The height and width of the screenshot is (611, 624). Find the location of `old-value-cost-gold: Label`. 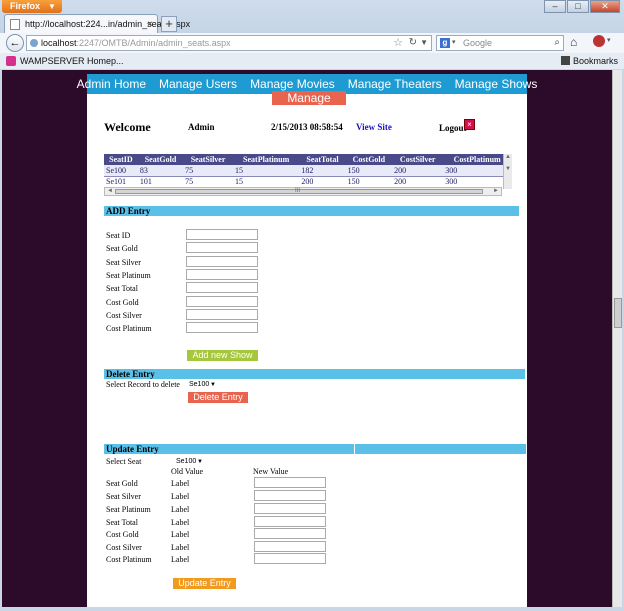

old-value-cost-gold: Label is located at coordinates (180, 534).